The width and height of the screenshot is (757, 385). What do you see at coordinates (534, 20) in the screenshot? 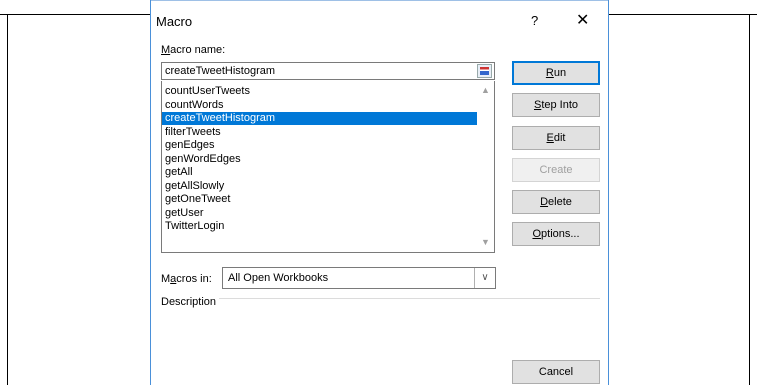
I see `help-button: ?` at bounding box center [534, 20].